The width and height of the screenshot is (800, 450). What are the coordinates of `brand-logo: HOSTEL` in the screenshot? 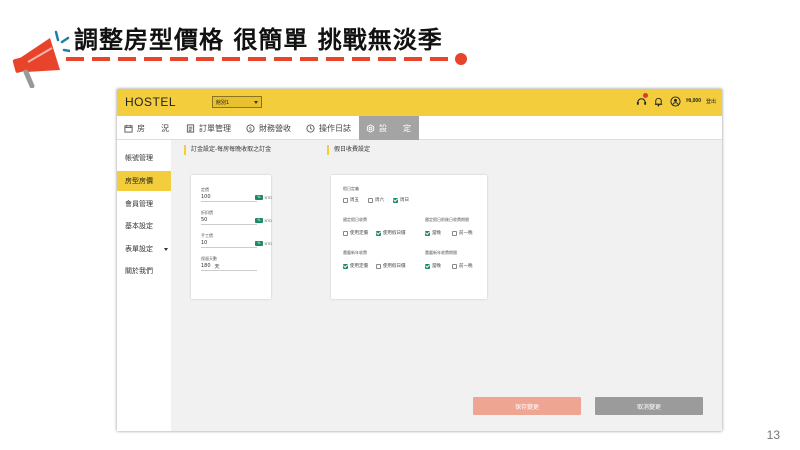 It's located at (151, 102).